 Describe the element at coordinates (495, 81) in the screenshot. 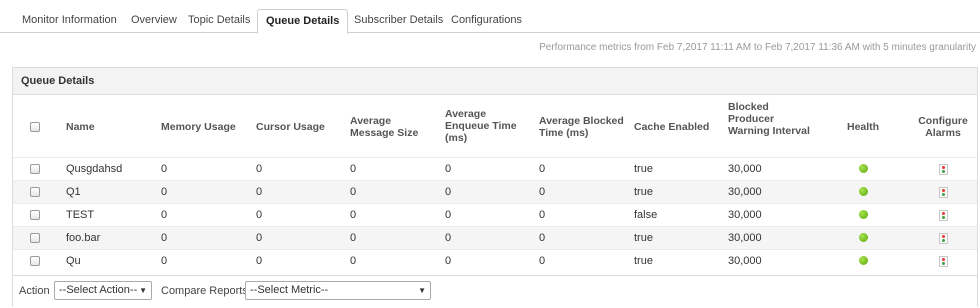

I see `panel-title: Queue Details` at that location.